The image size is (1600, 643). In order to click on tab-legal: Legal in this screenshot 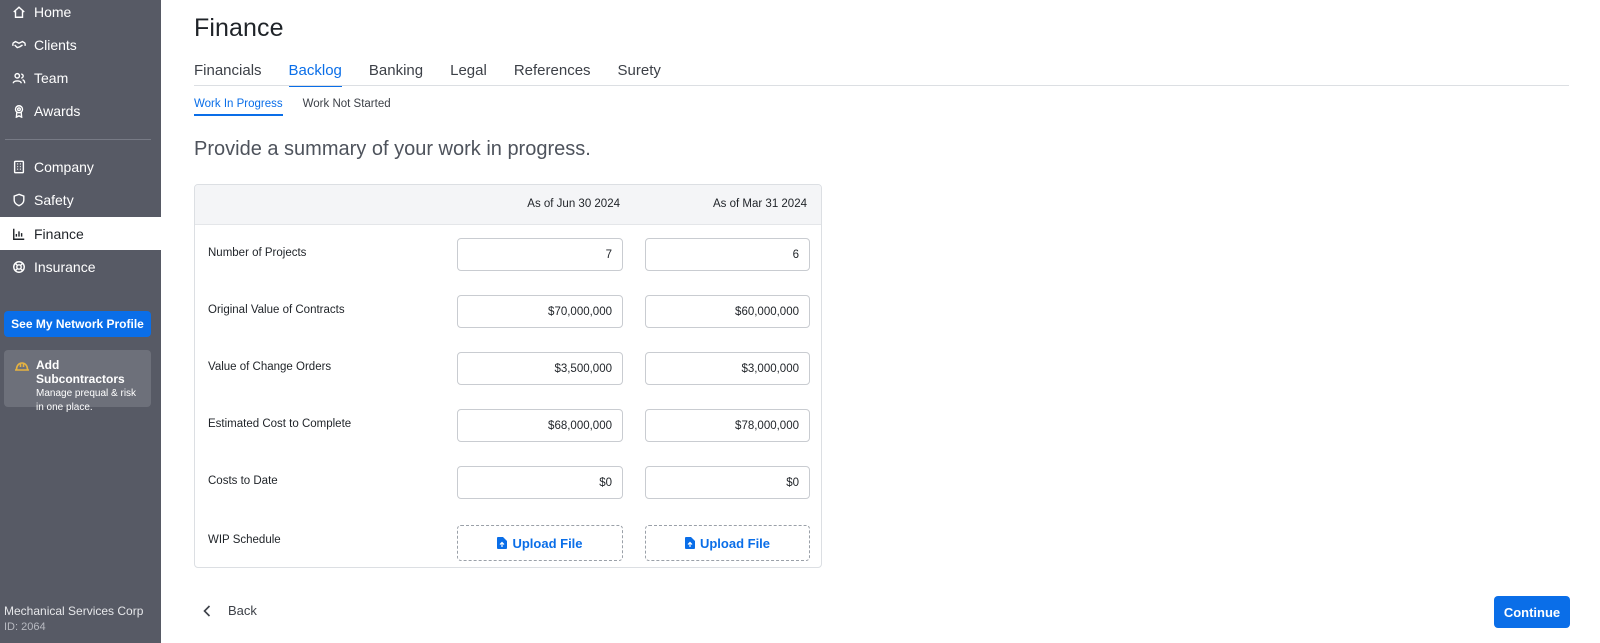, I will do `click(468, 74)`.